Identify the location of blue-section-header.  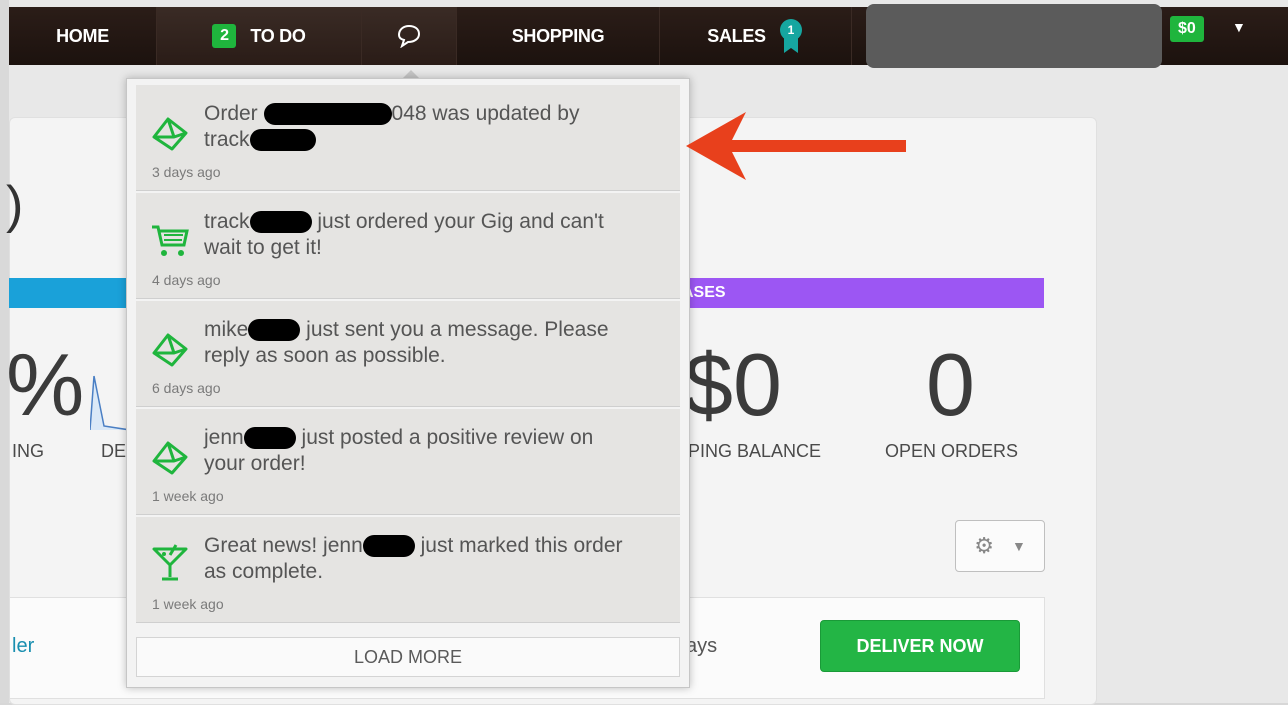
(74, 293).